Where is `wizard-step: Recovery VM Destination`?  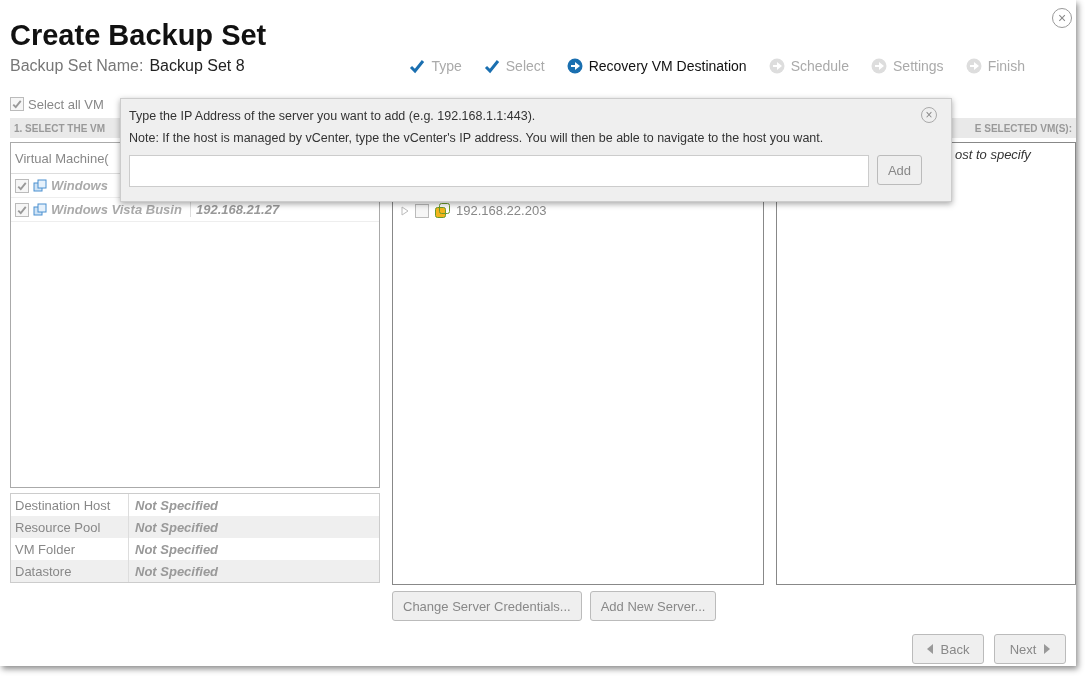 wizard-step: Recovery VM Destination is located at coordinates (667, 66).